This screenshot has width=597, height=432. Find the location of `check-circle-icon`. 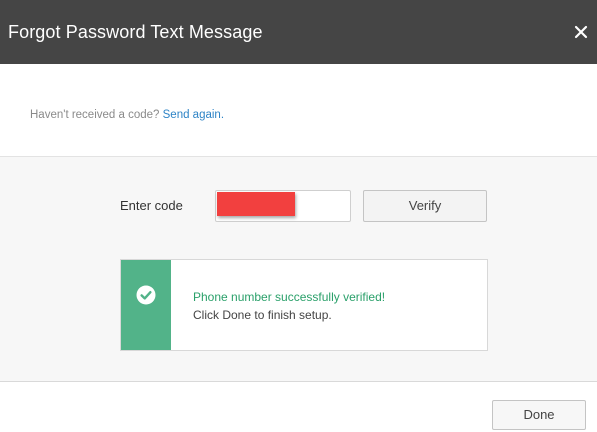

check-circle-icon is located at coordinates (146, 295).